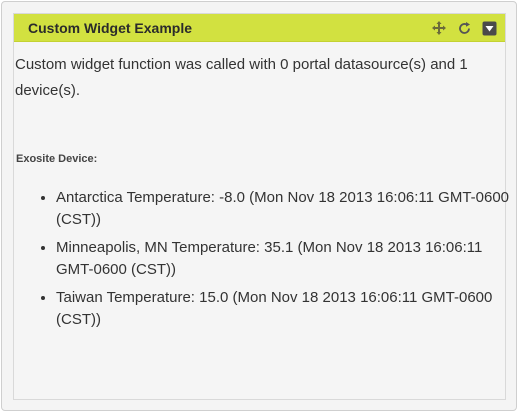  I want to click on device-label: Exosite Device:, so click(57, 159).